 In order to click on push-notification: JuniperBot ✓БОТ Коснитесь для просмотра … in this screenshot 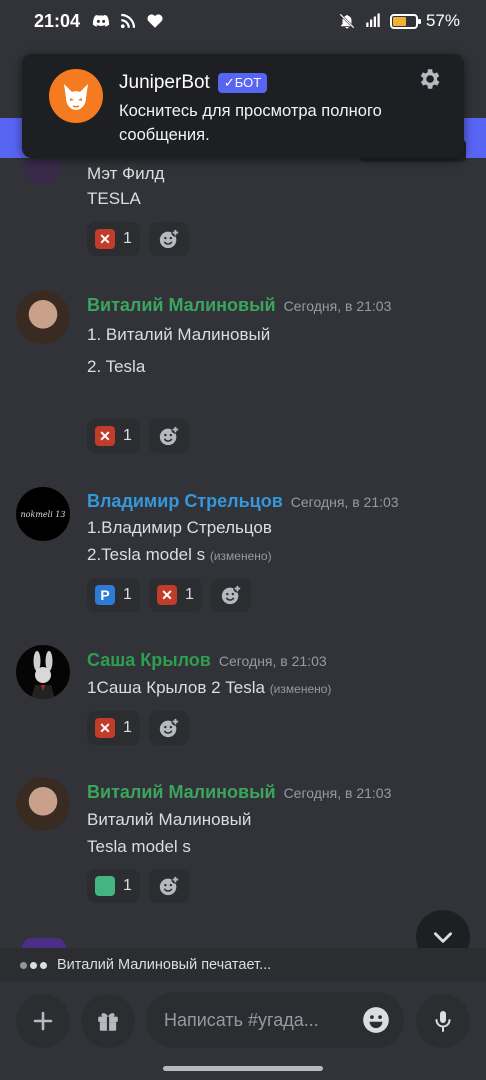, I will do `click(243, 106)`.